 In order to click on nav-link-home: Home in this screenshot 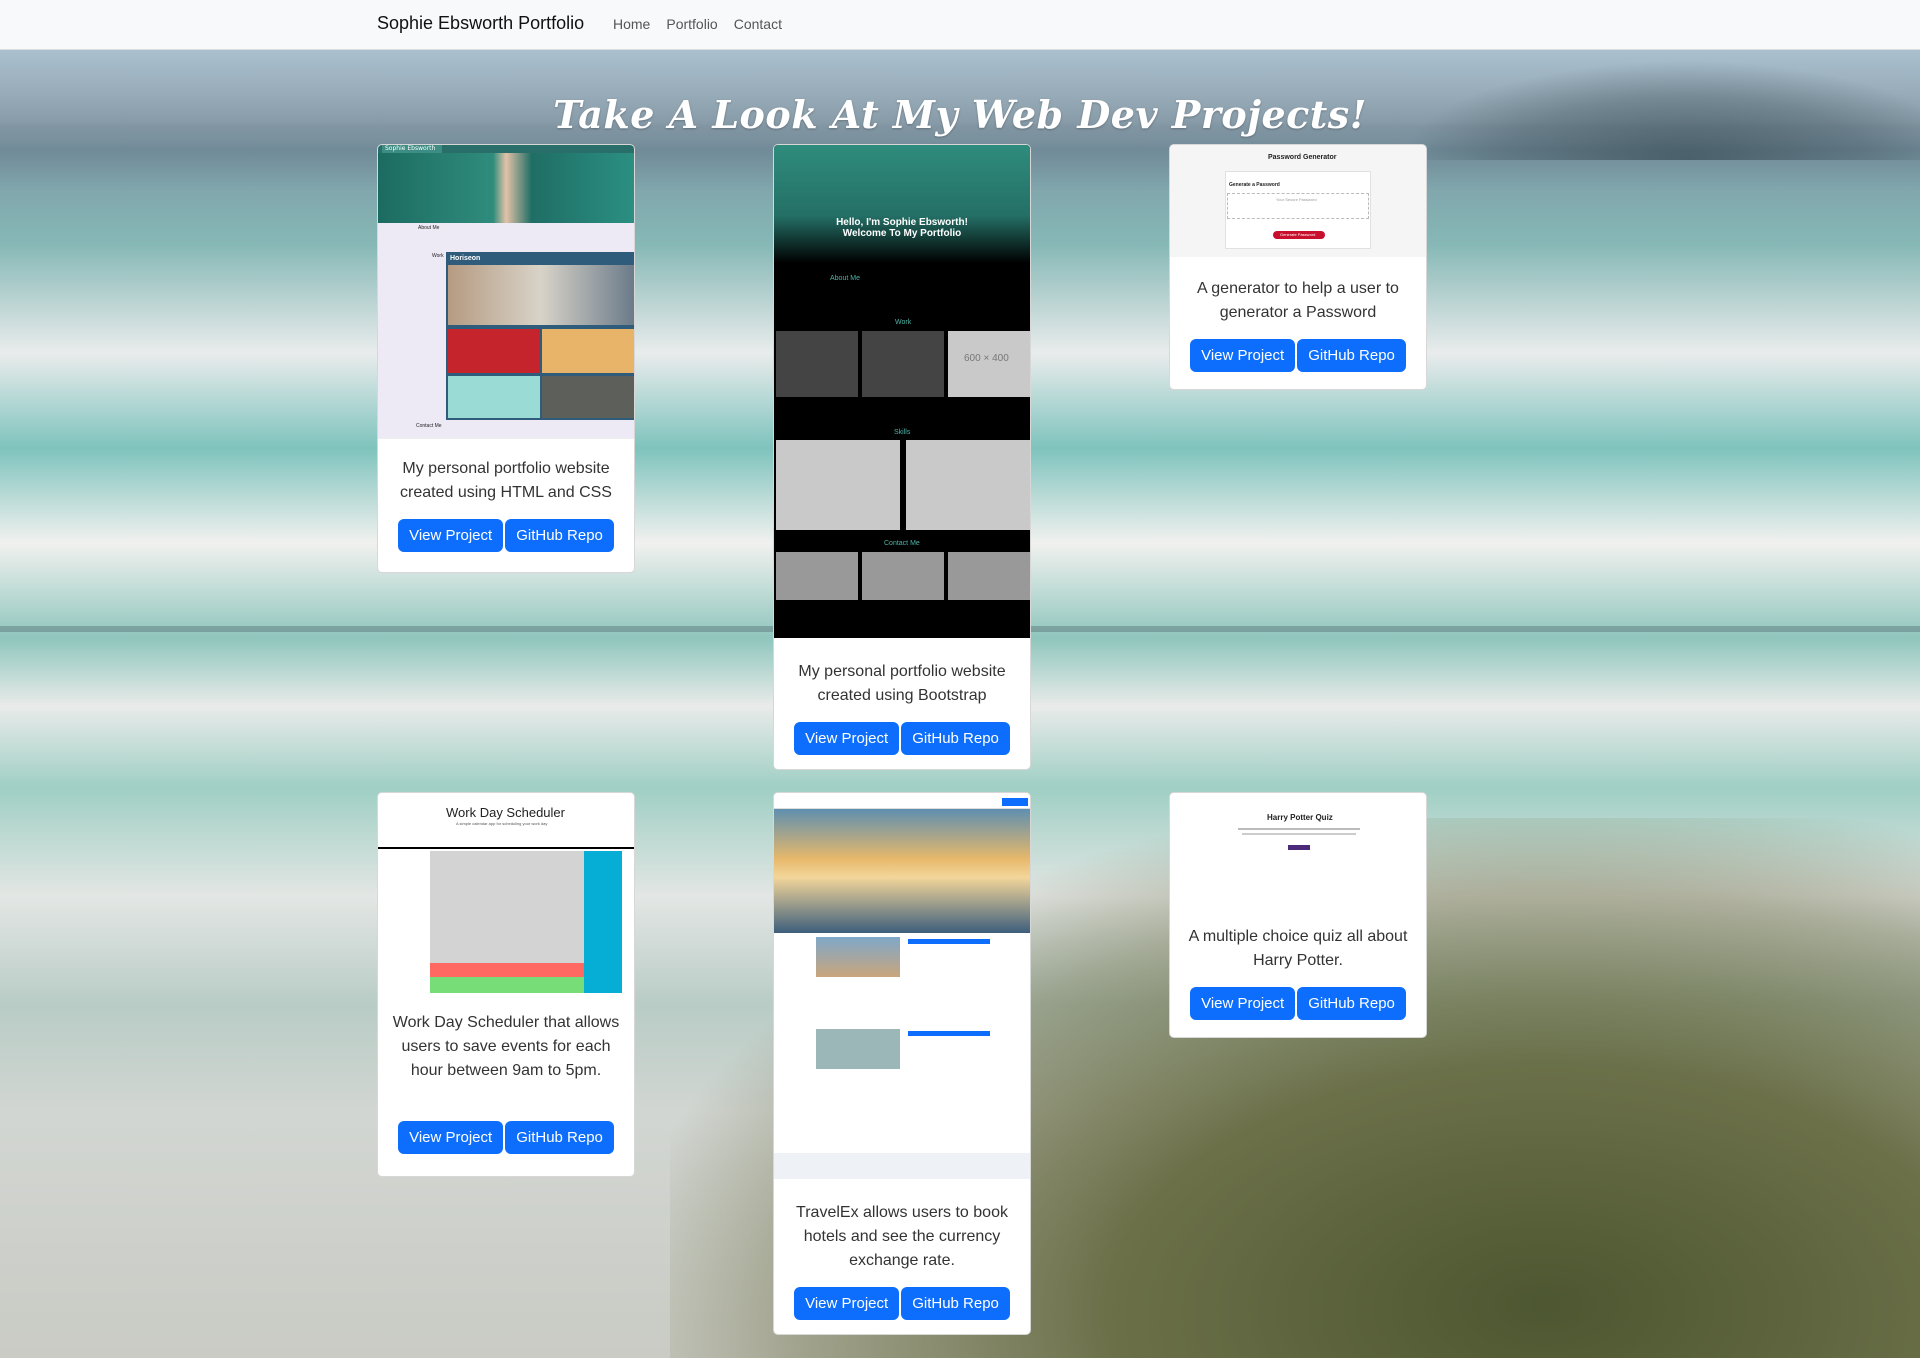, I will do `click(631, 24)`.